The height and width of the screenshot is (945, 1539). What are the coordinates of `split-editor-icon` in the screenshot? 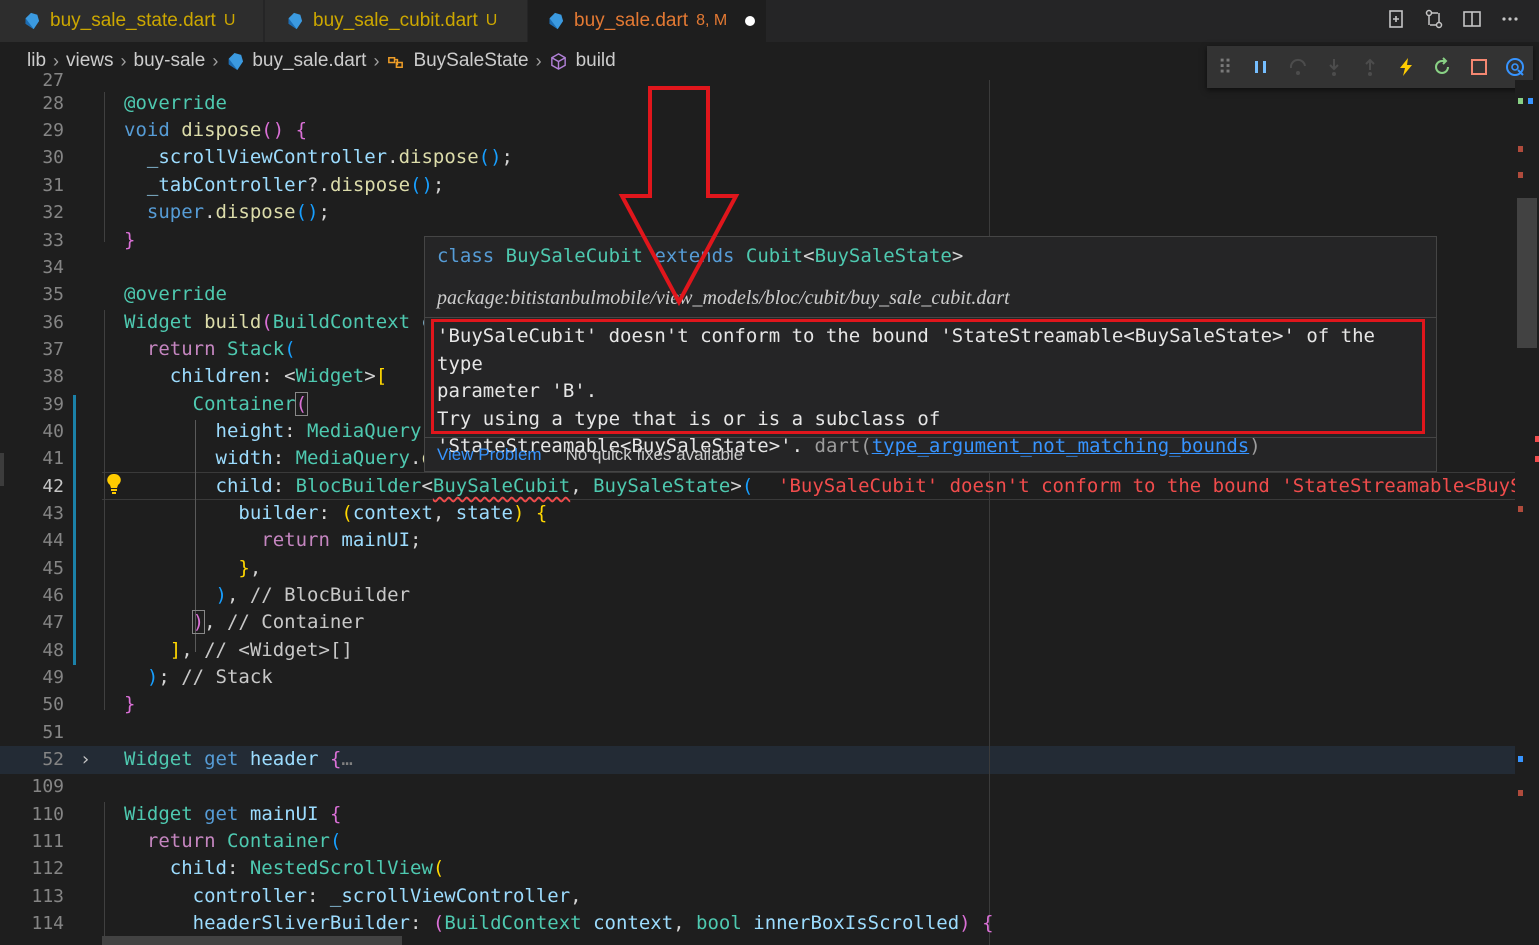 It's located at (1472, 19).